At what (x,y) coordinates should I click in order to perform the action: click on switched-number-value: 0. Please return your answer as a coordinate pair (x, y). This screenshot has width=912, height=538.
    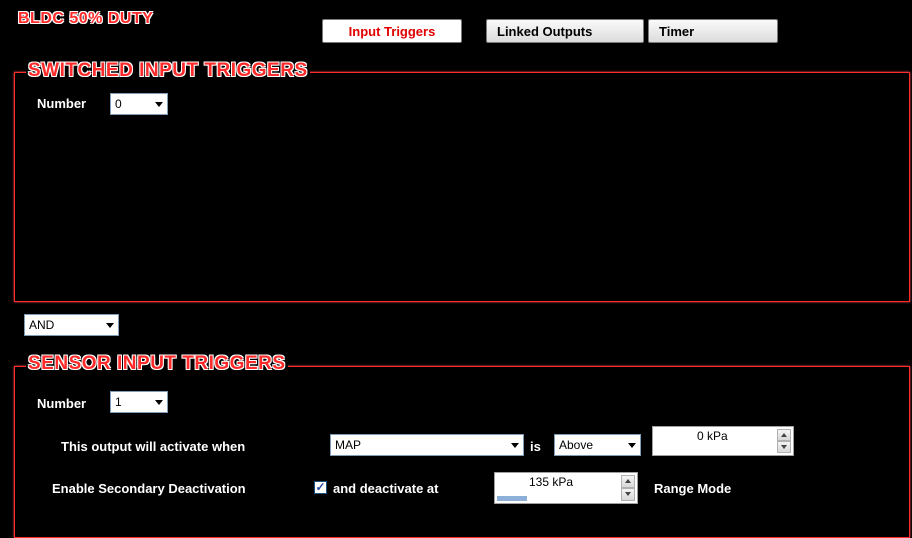
    Looking at the image, I should click on (118, 104).